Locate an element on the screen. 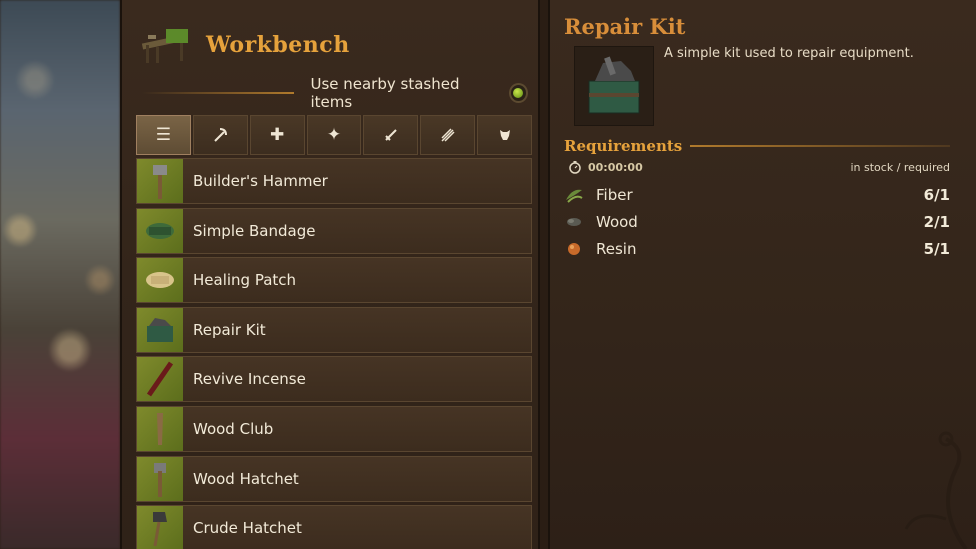  requirements-divider is located at coordinates (820, 146).